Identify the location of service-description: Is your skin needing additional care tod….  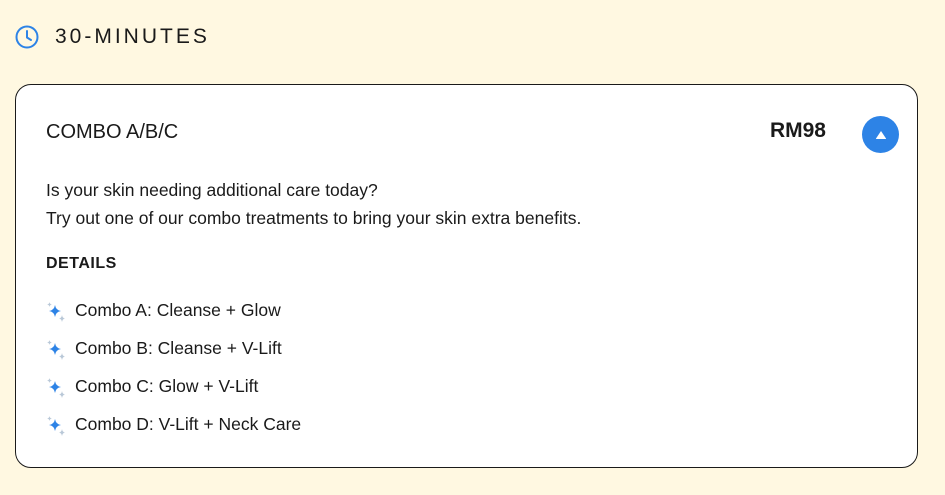
(313, 204).